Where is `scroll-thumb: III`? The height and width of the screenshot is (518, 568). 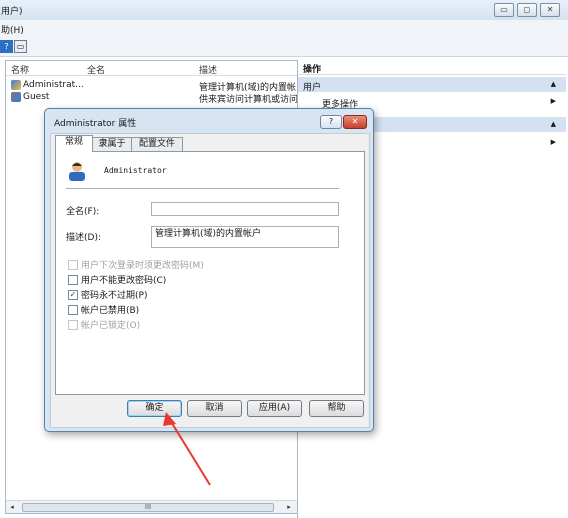
scroll-thumb: III is located at coordinates (148, 507).